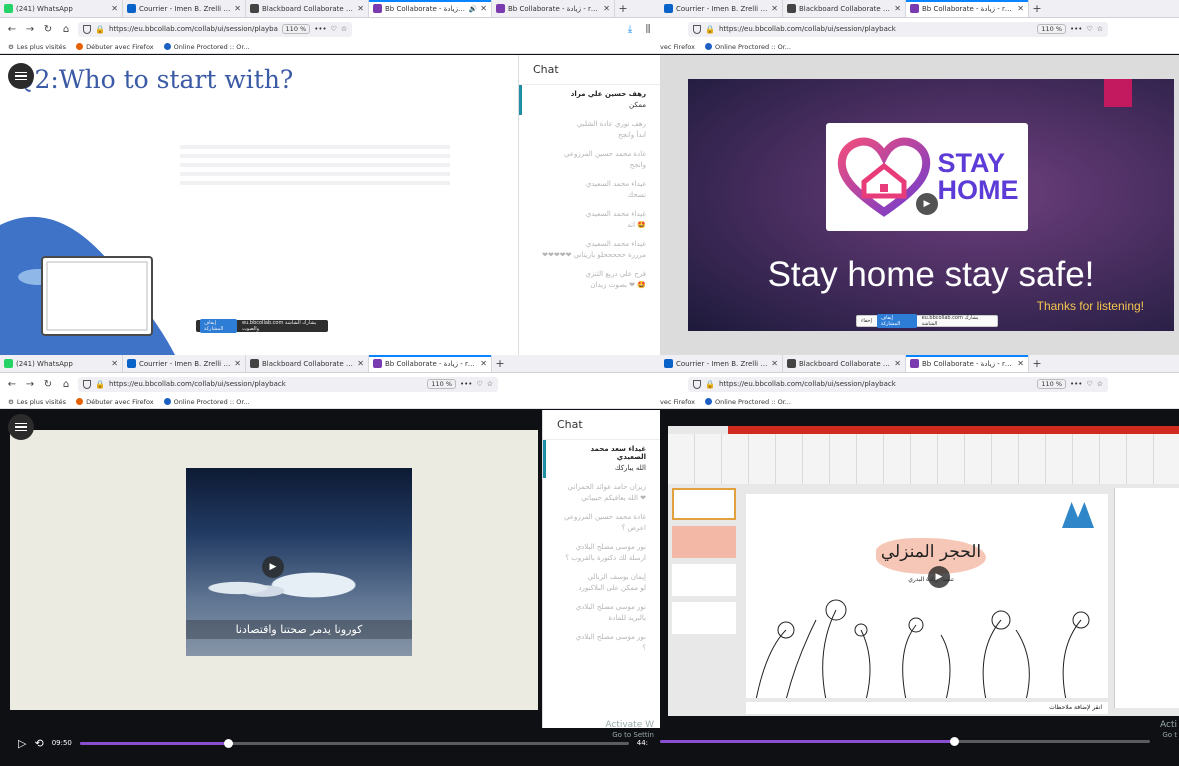  Describe the element at coordinates (553, 8) in the screenshot. I see `tab-bb-collaborate-2: Bb Collaborate - زيادة - recor✕` at that location.